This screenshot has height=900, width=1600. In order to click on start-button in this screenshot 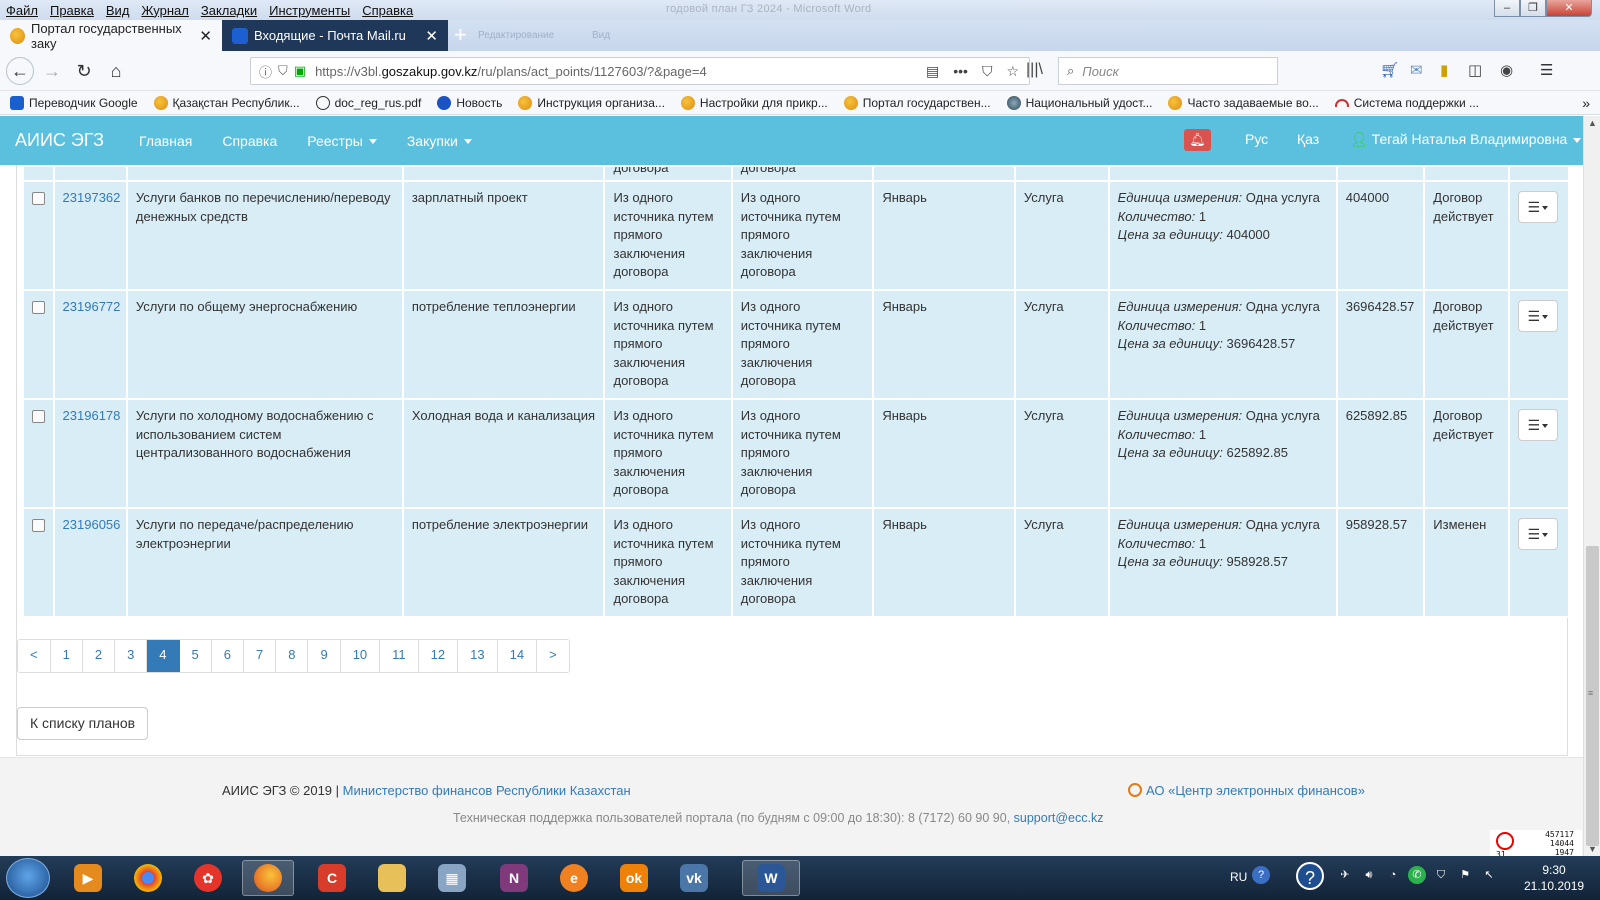, I will do `click(28, 878)`.